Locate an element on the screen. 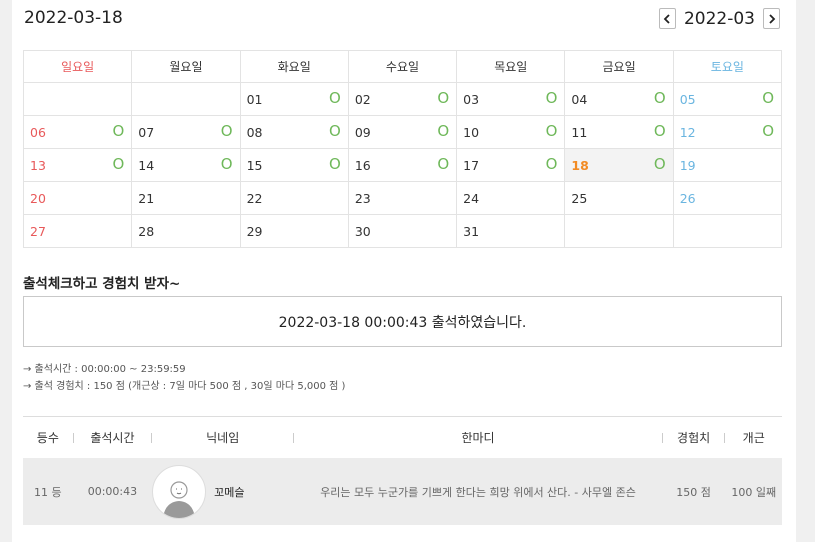 Image resolution: width=815 pixels, height=542 pixels. calendar-day-cell: 29 is located at coordinates (294, 231).